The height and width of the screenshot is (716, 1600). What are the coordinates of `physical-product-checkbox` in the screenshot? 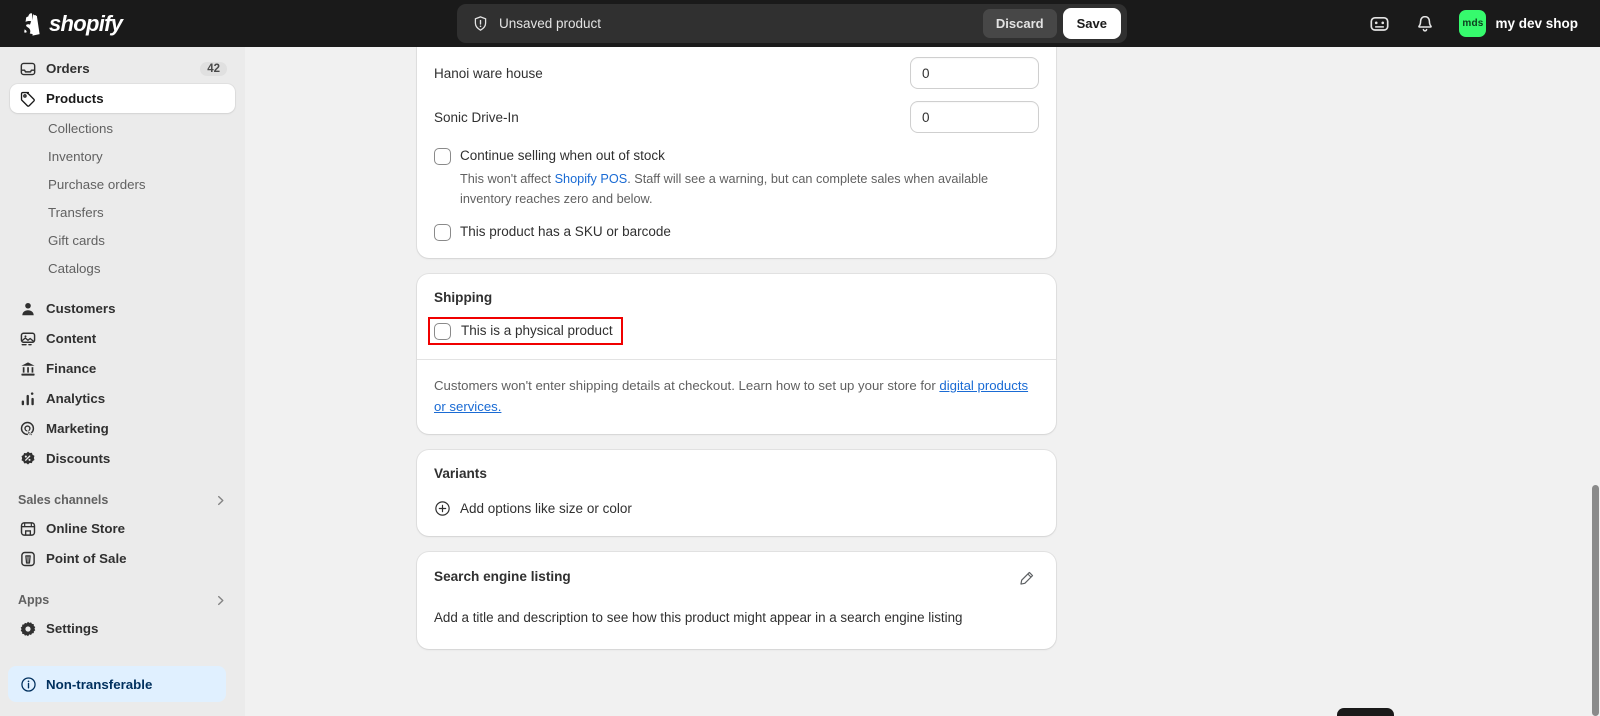 It's located at (442, 331).